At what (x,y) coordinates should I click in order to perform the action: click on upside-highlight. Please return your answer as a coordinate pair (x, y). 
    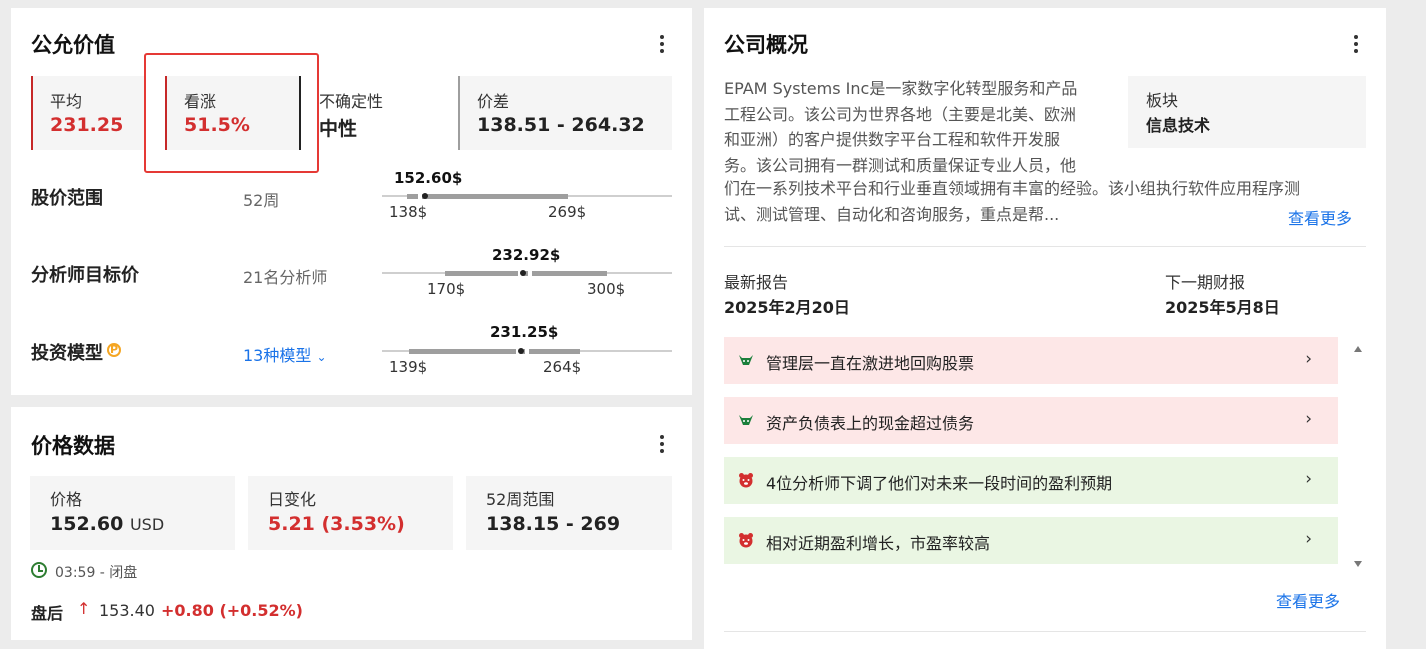
    Looking at the image, I should click on (231, 113).